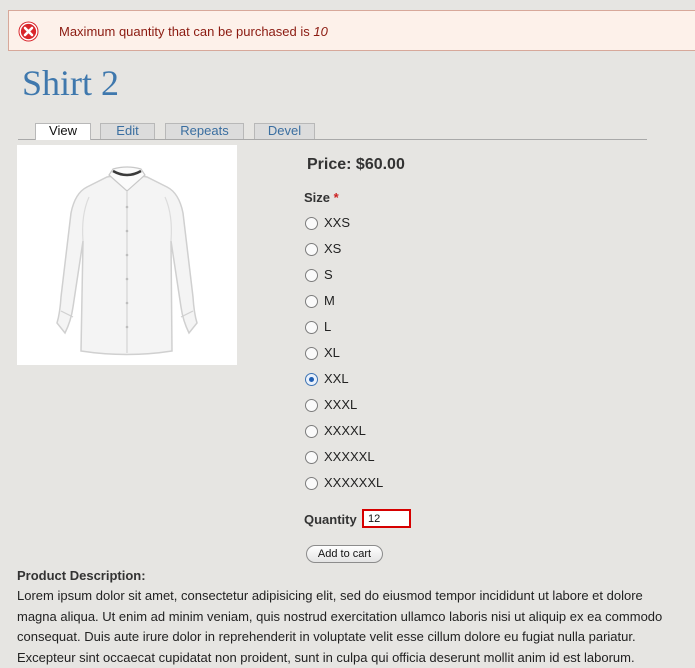  I want to click on size-option-label: S, so click(328, 274).